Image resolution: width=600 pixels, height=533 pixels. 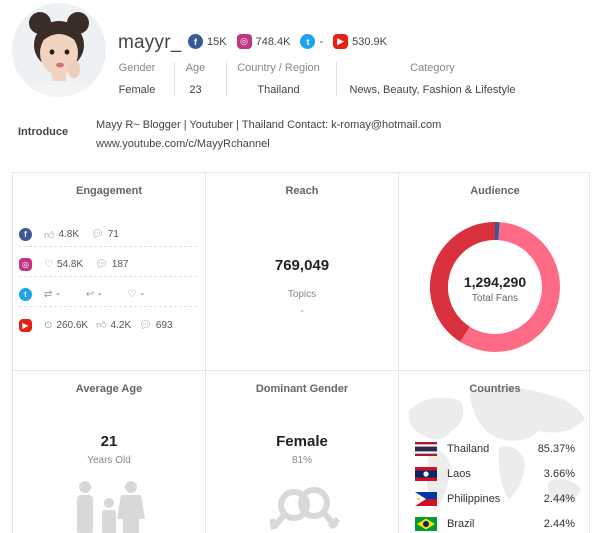 What do you see at coordinates (195, 79) in the screenshot?
I see `age-info: Age 23` at bounding box center [195, 79].